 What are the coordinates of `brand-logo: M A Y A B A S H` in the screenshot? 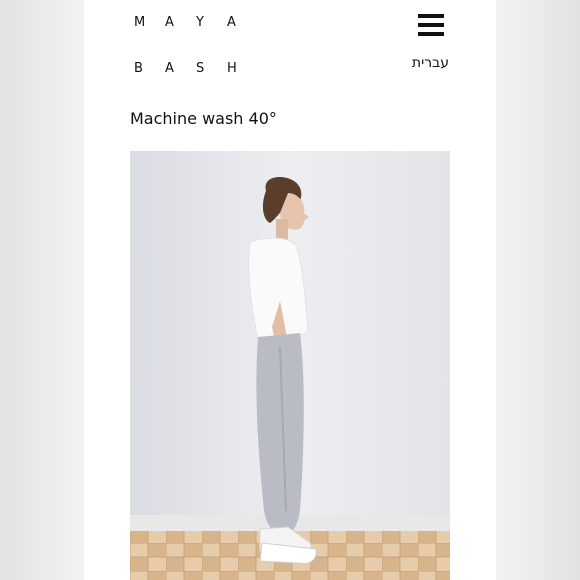 It's located at (196, 60).